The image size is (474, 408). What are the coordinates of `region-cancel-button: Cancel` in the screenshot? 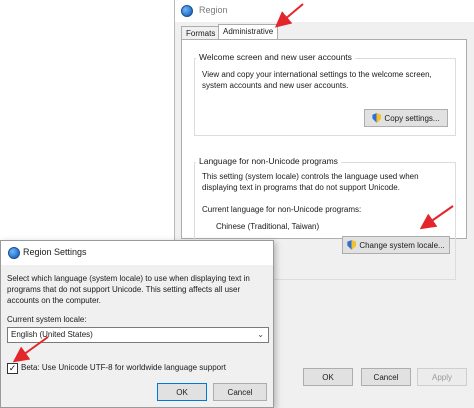 It's located at (386, 377).